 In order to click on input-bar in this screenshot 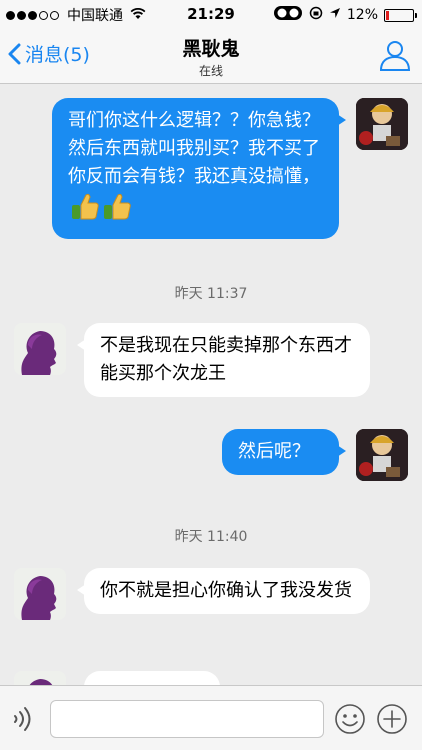, I will do `click(211, 717)`.